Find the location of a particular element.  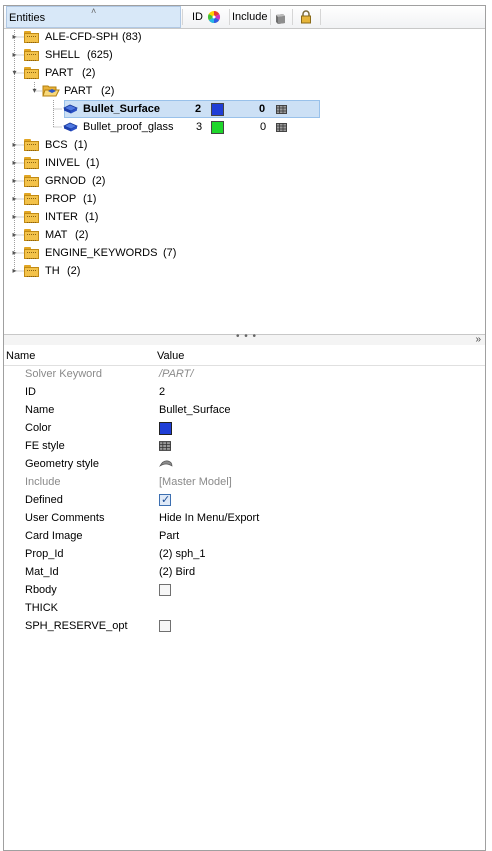

property-defined: Defined is located at coordinates (244, 500).